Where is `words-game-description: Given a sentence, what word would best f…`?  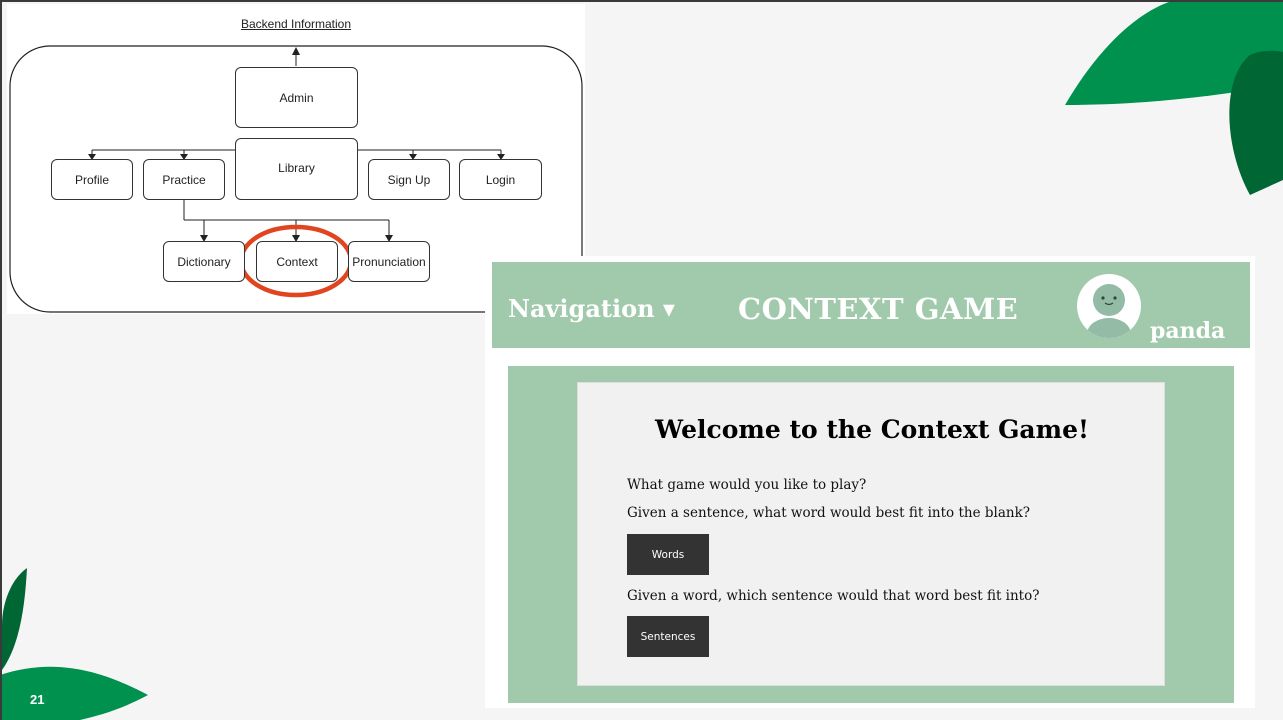 words-game-description: Given a sentence, what word would best f… is located at coordinates (828, 513).